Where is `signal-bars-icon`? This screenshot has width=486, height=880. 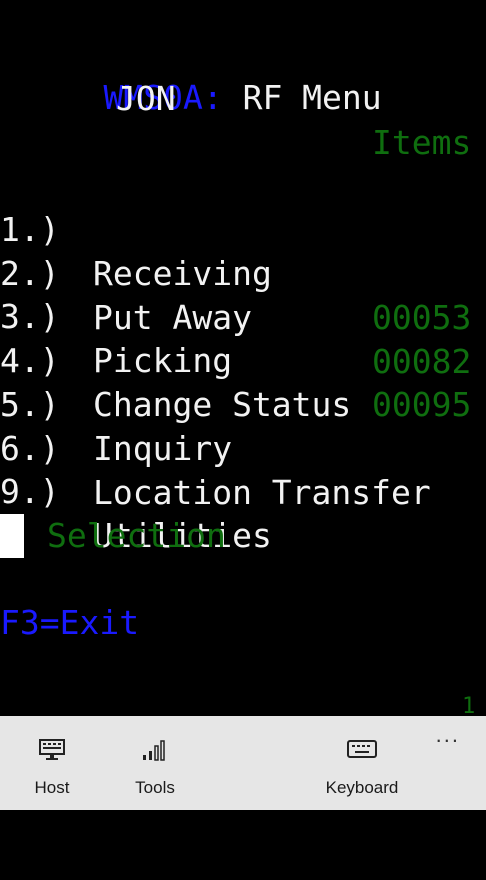
signal-bars-icon is located at coordinates (155, 752).